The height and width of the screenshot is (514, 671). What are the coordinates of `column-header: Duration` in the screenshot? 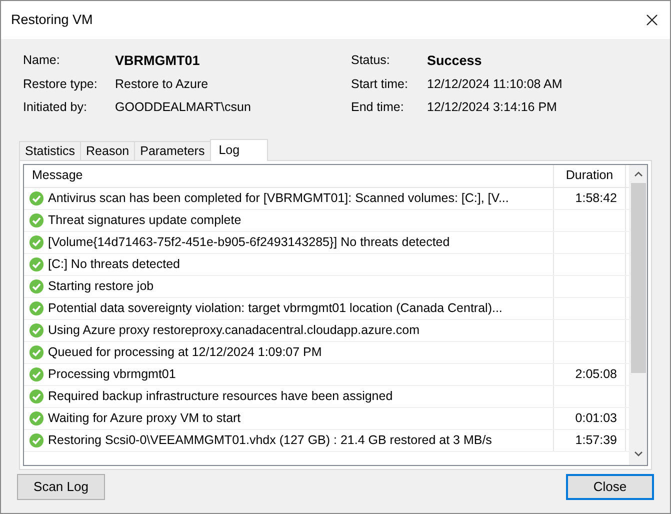 It's located at (590, 175).